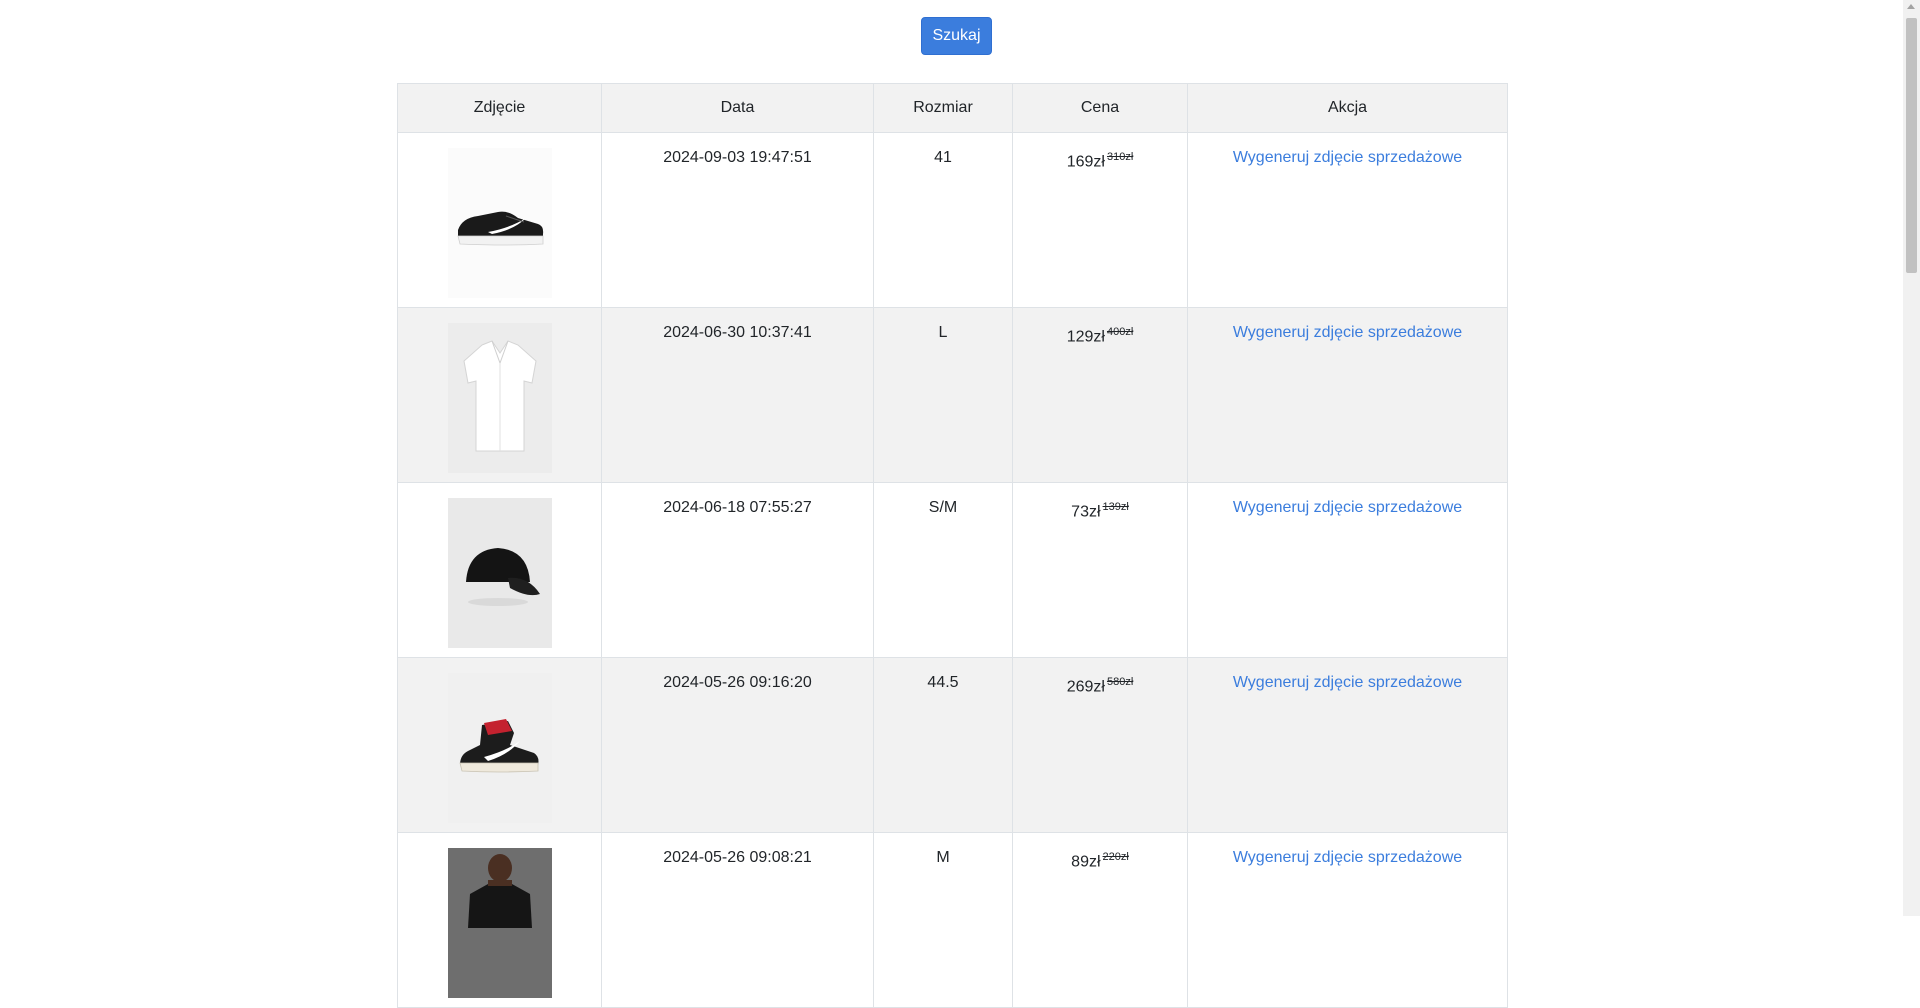  I want to click on old-price-value: 139zł, so click(1115, 507).